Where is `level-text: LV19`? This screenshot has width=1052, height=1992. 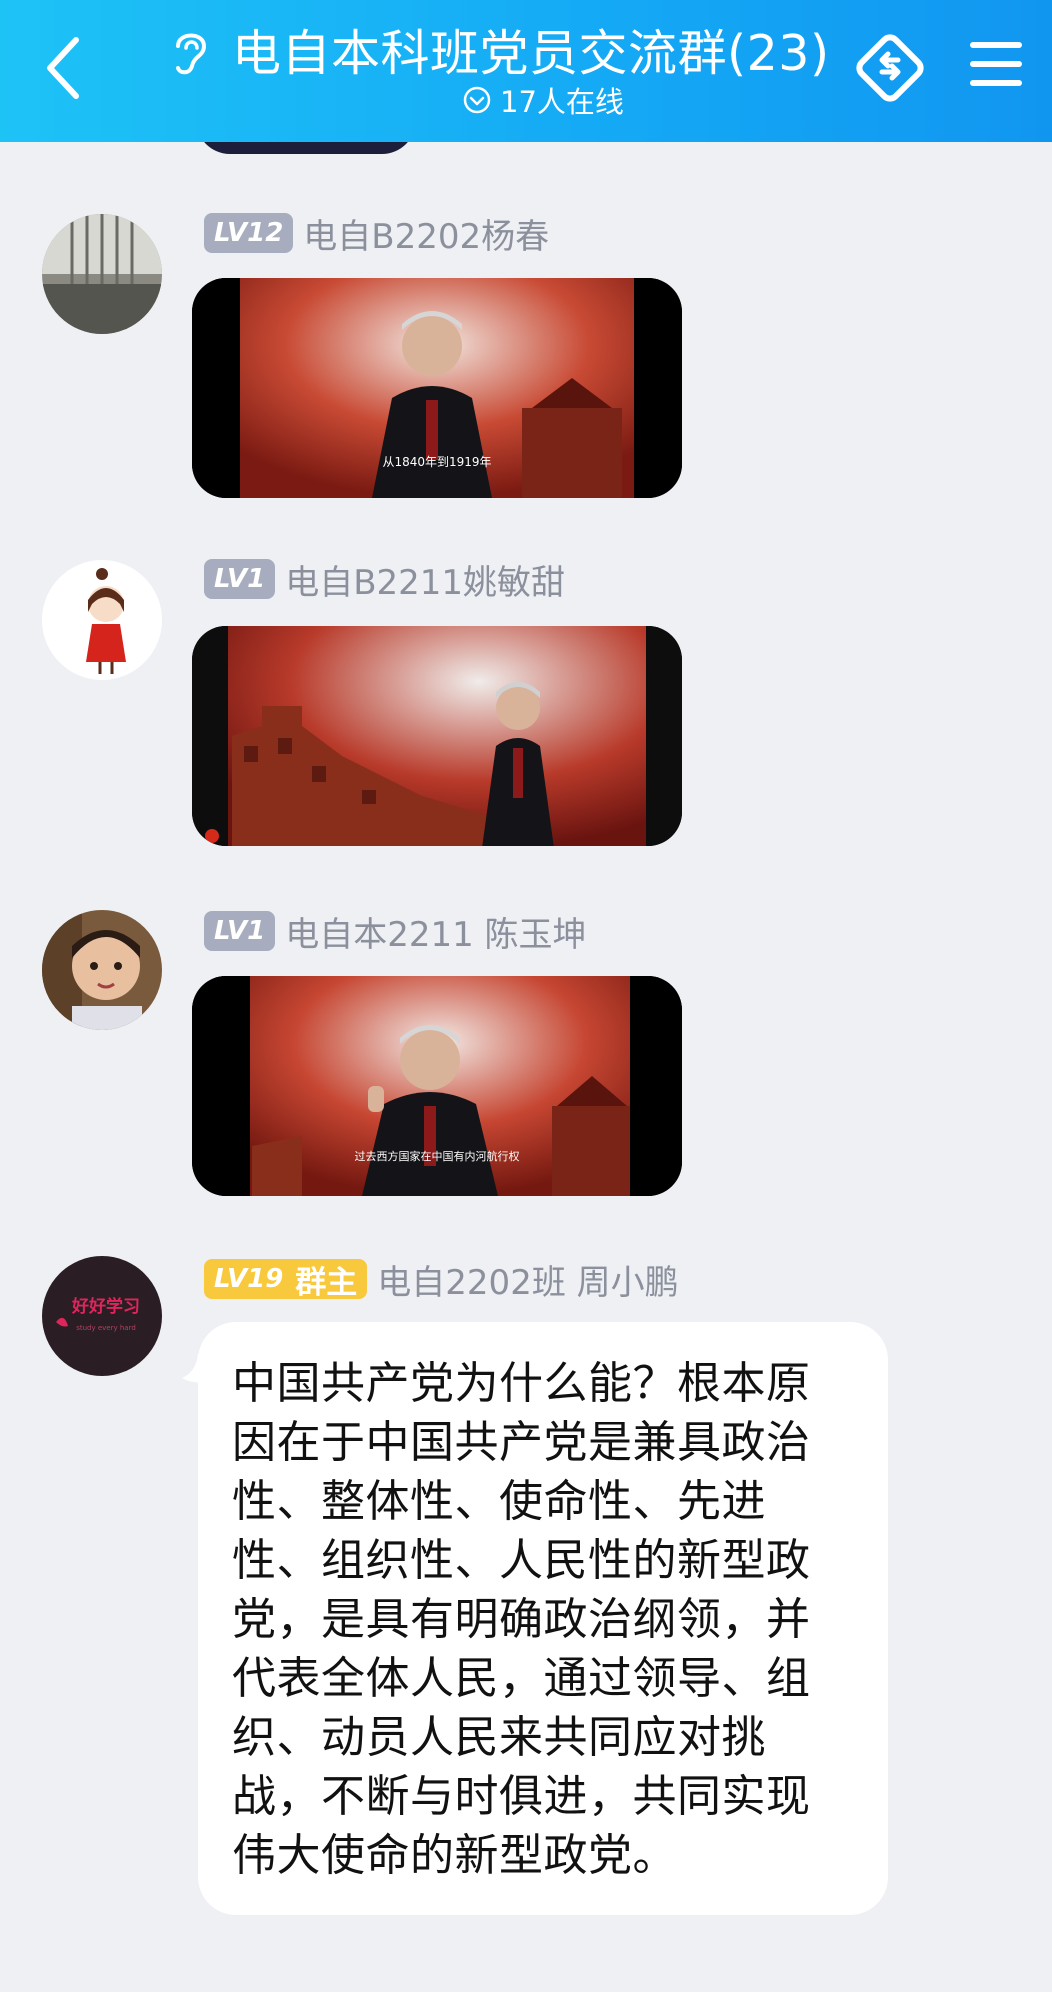
level-text: LV19 is located at coordinates (249, 1279).